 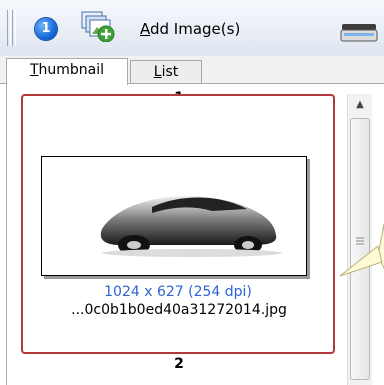 I want to click on scroll-up-arrow-icon: ▲, so click(x=360, y=105).